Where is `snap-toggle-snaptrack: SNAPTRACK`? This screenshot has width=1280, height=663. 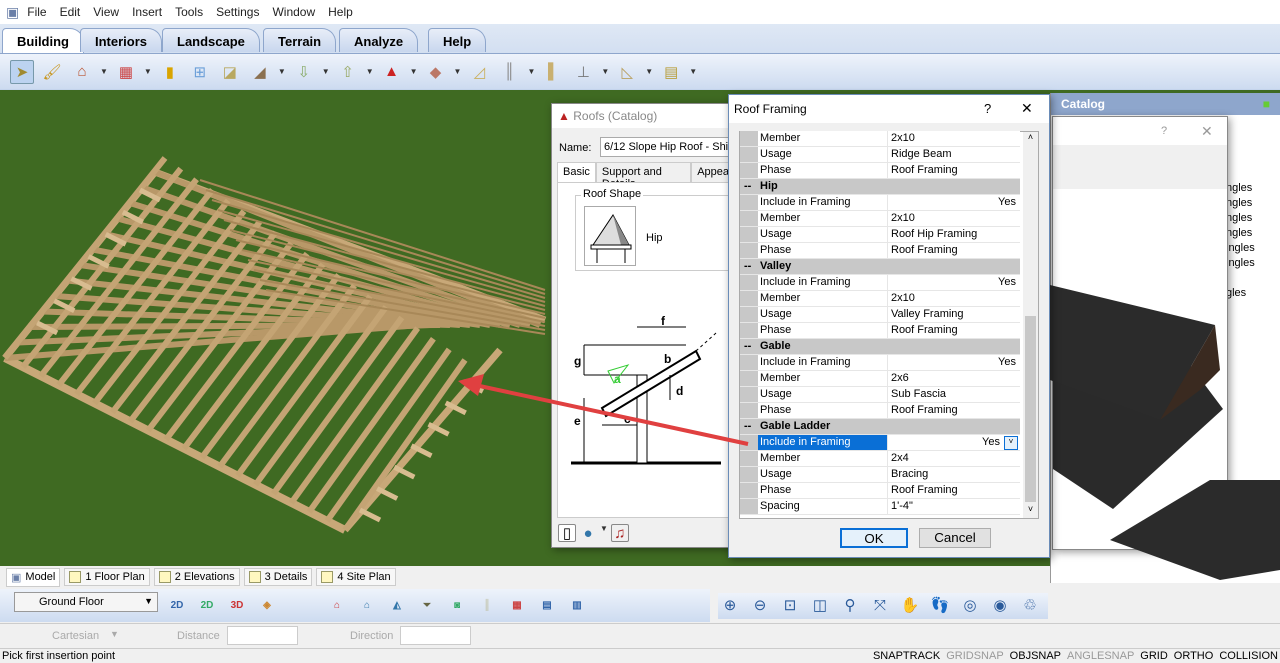
snap-toggle-snaptrack: SNAPTRACK is located at coordinates (906, 656).